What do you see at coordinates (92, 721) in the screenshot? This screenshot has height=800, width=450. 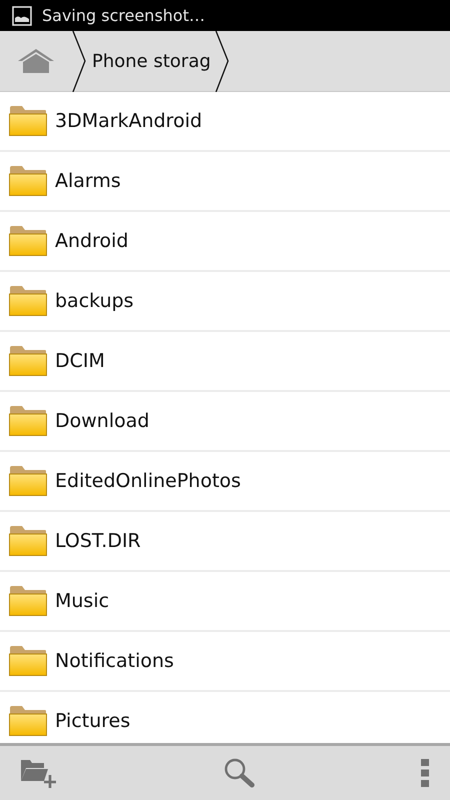 I see `folder-name: Pictures` at bounding box center [92, 721].